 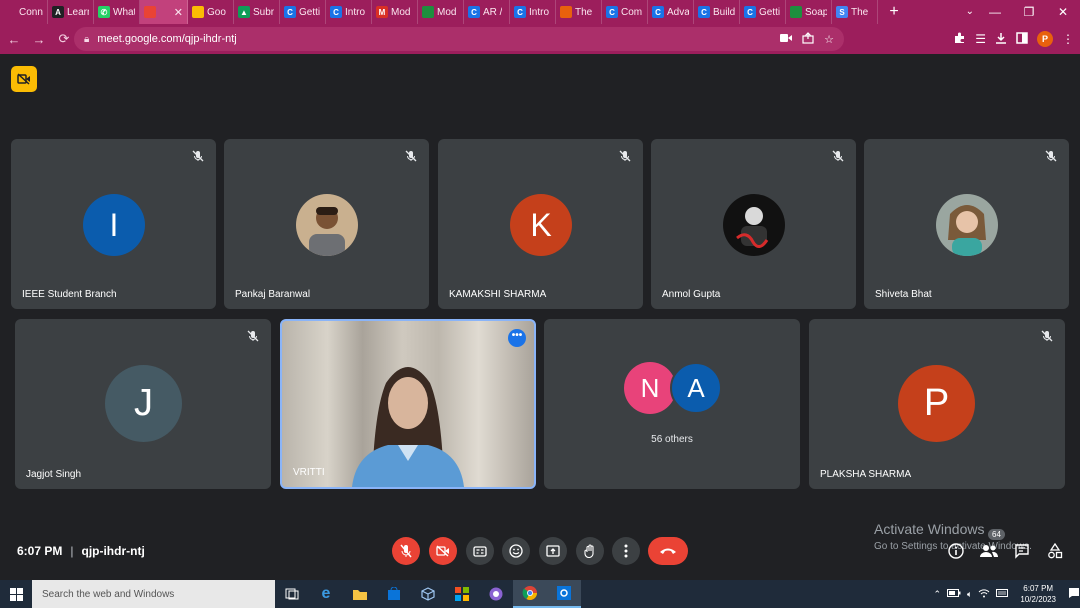 What do you see at coordinates (1055, 551) in the screenshot?
I see `activities-icon` at bounding box center [1055, 551].